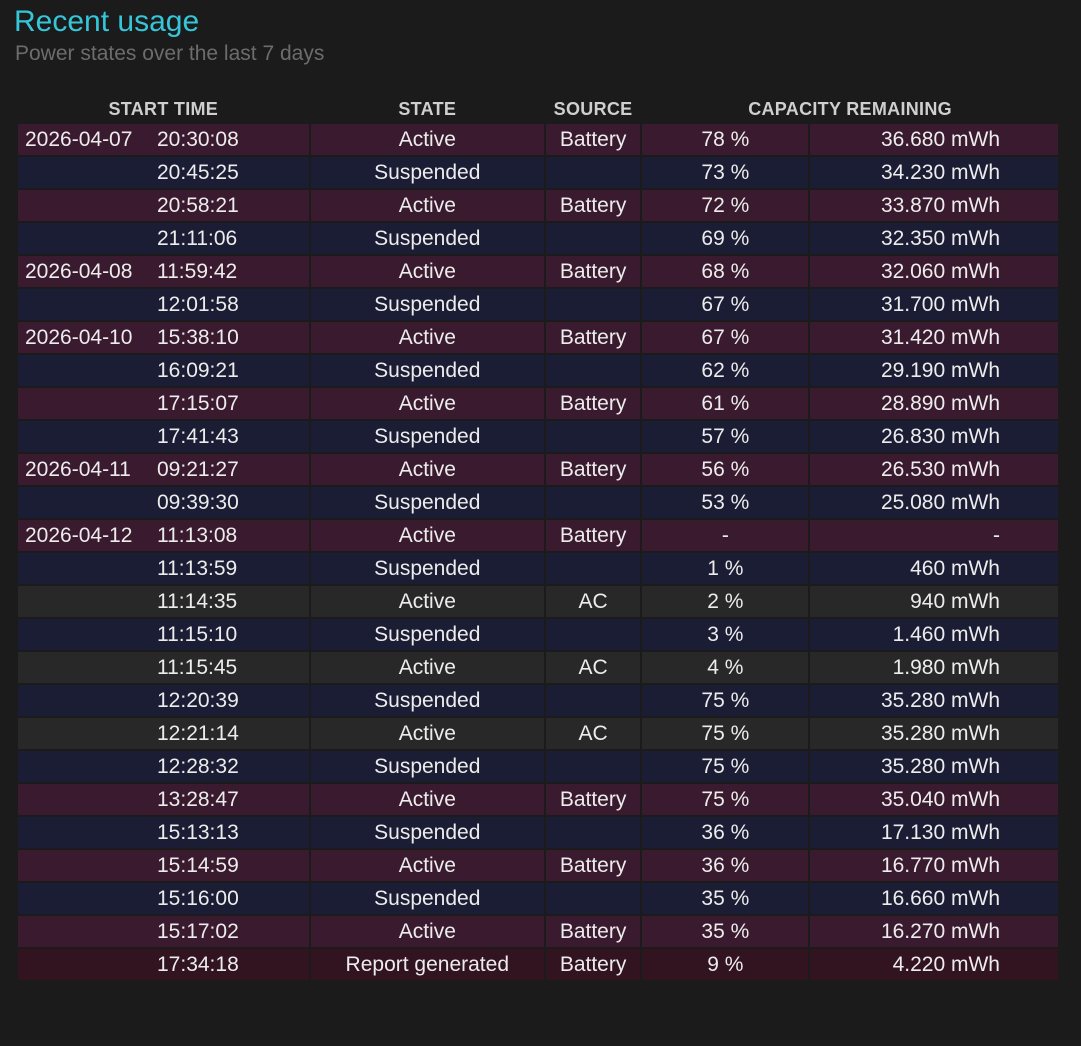 This screenshot has height=1046, width=1081. I want to click on cell-time: 20:58:21, so click(198, 205).